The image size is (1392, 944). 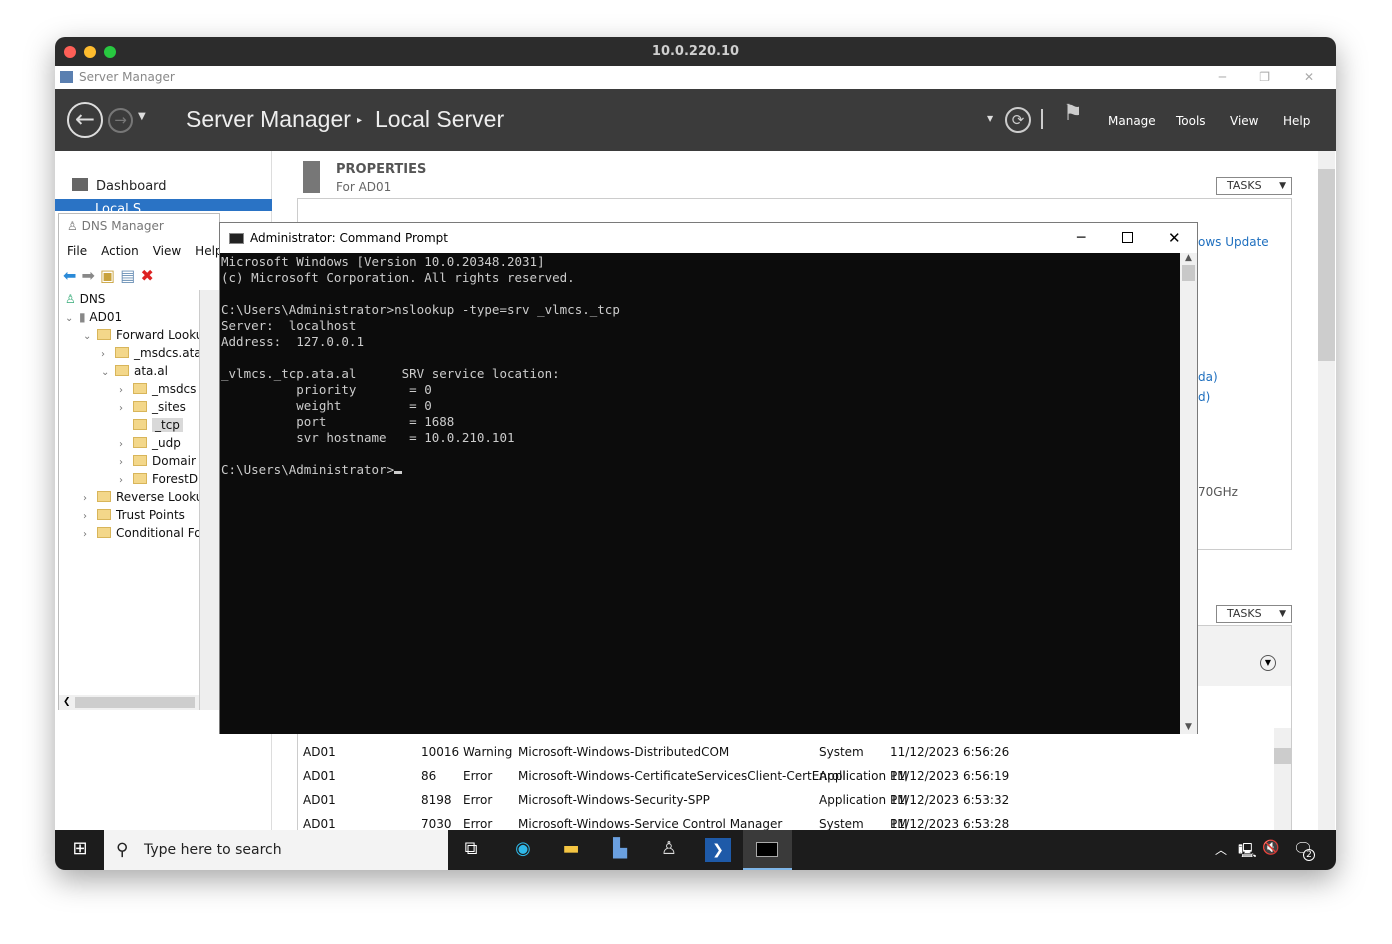 I want to click on forward-arrow-icon: ➡, so click(x=88, y=275).